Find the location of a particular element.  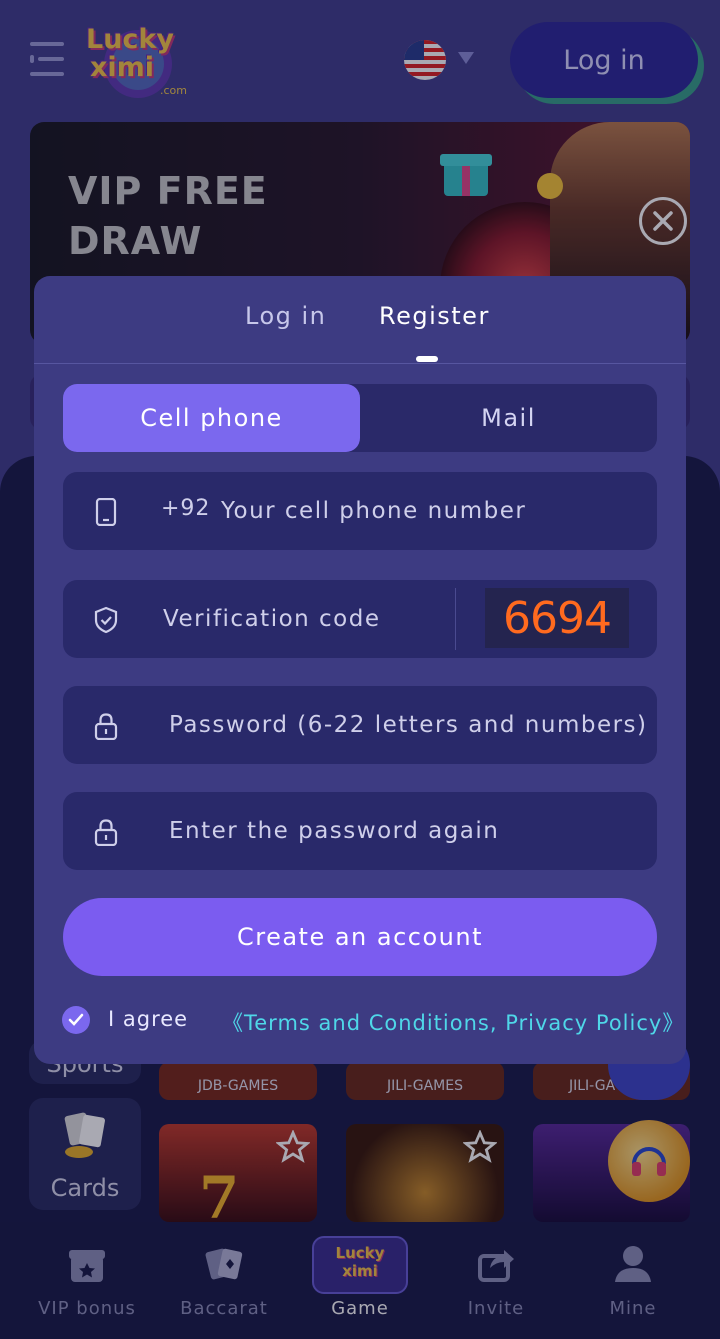

modal-tabs: Log in Register is located at coordinates (360, 320).